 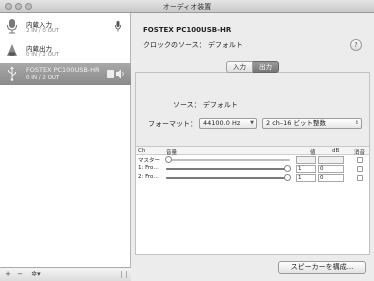 I want to click on clock-source-label: クロックのソース： デフォルト, so click(x=193, y=45).